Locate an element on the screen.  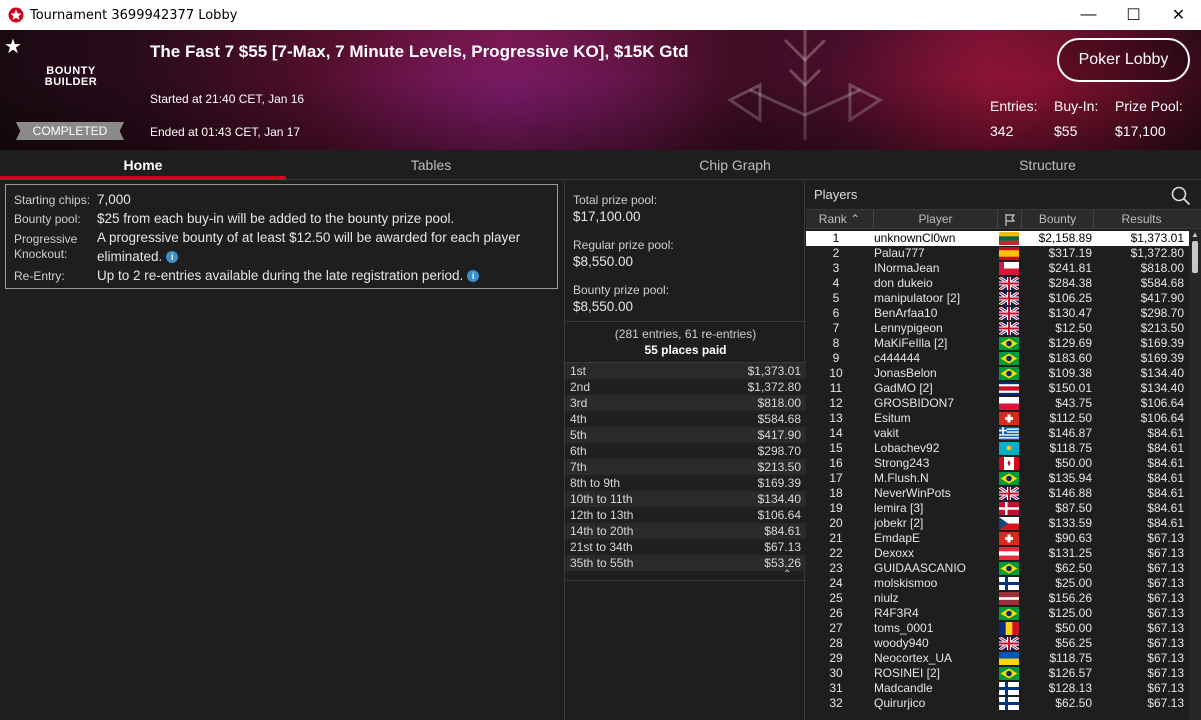
bounty-builder-logo: BOUNTY BUILDER is located at coordinates (71, 76).